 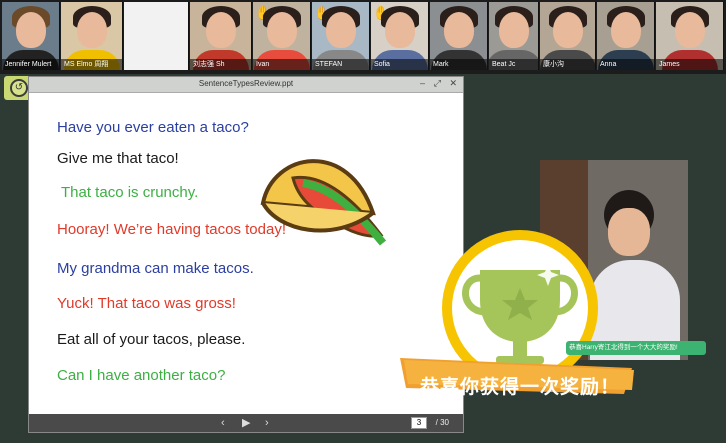 I want to click on slide-sentence: Yuck! That taco was gross!, so click(x=146, y=303).